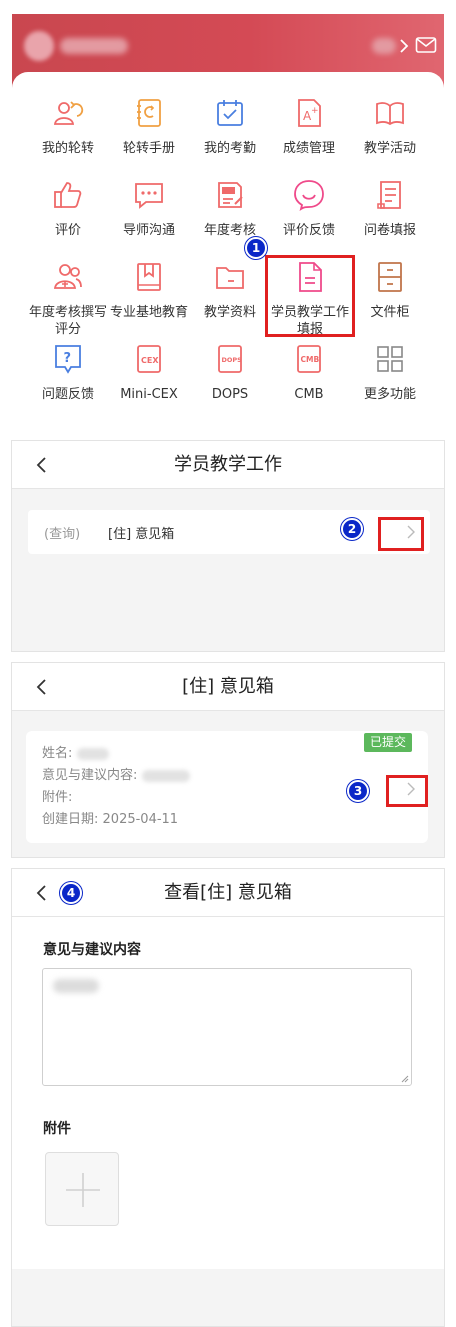 This screenshot has height=1327, width=456. What do you see at coordinates (68, 113) in the screenshot?
I see `rotation-icon` at bounding box center [68, 113].